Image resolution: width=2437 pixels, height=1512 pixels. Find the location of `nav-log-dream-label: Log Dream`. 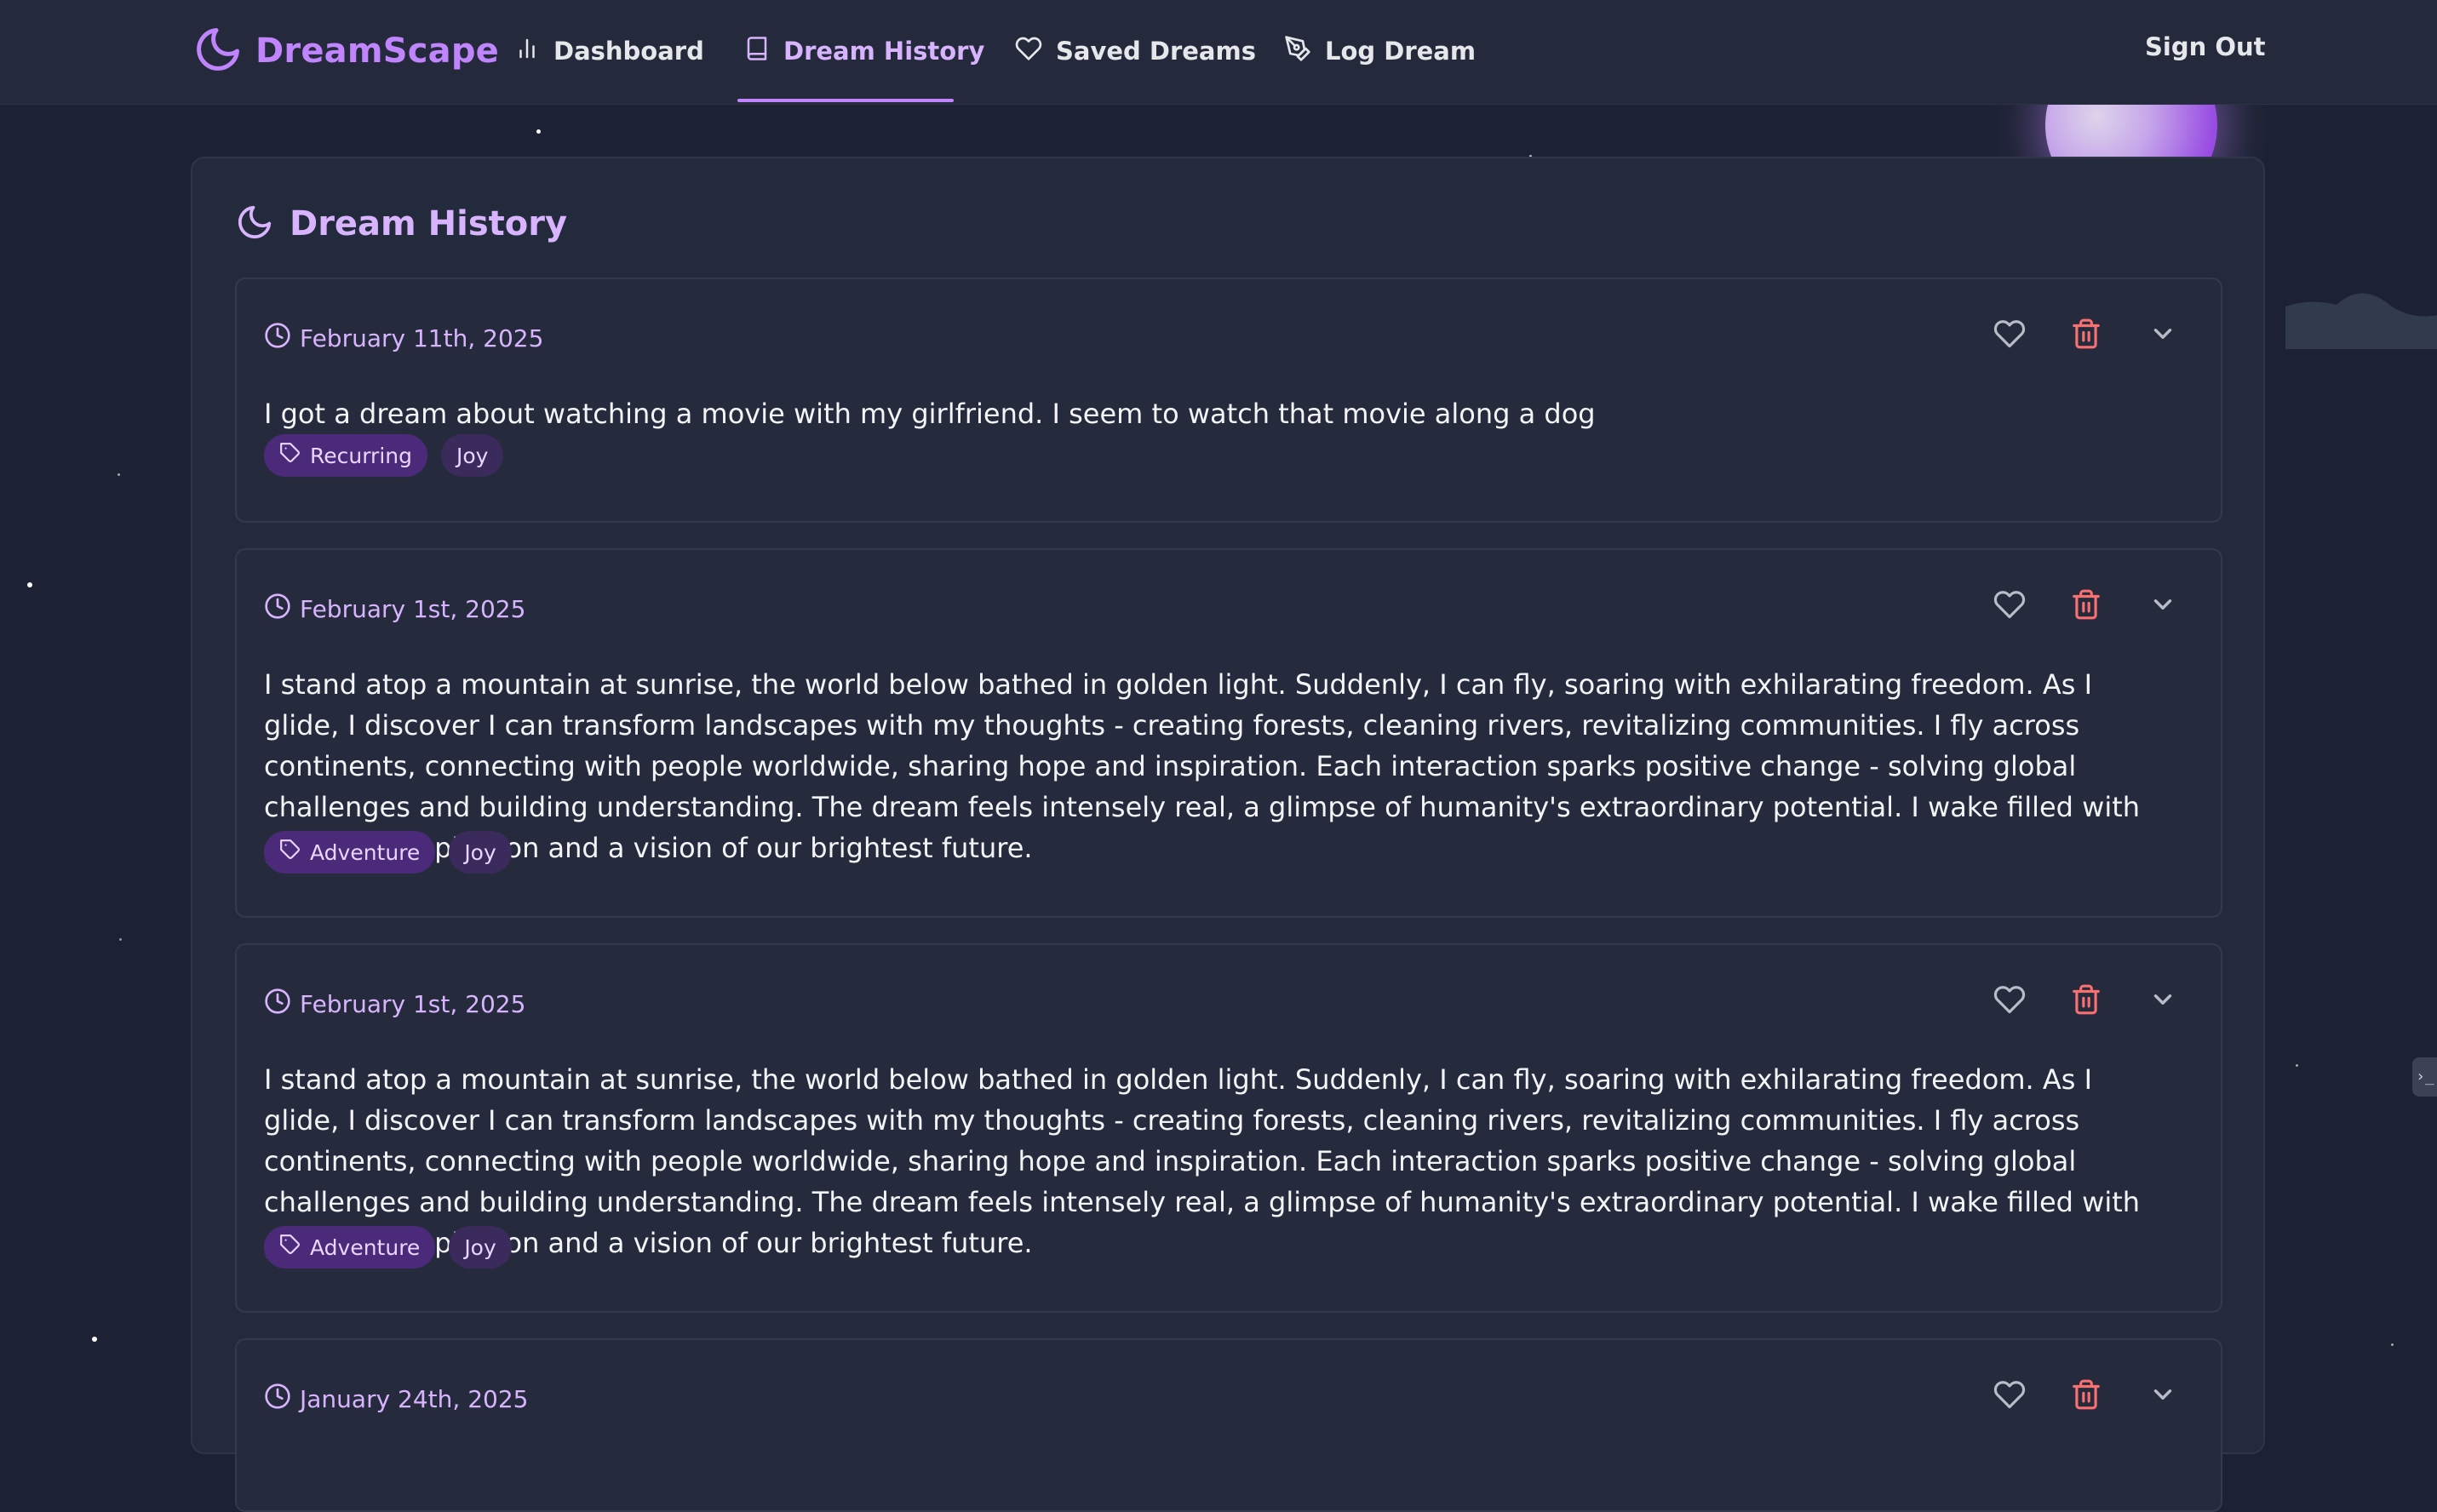

nav-log-dream-label: Log Dream is located at coordinates (1401, 51).